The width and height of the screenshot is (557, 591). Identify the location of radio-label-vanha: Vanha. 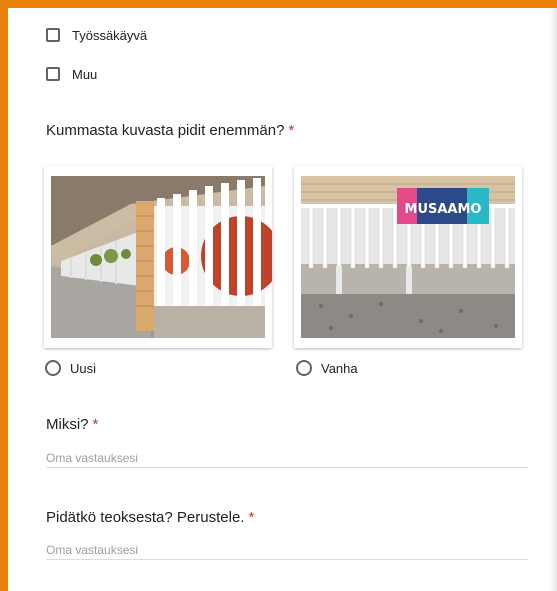
(339, 368).